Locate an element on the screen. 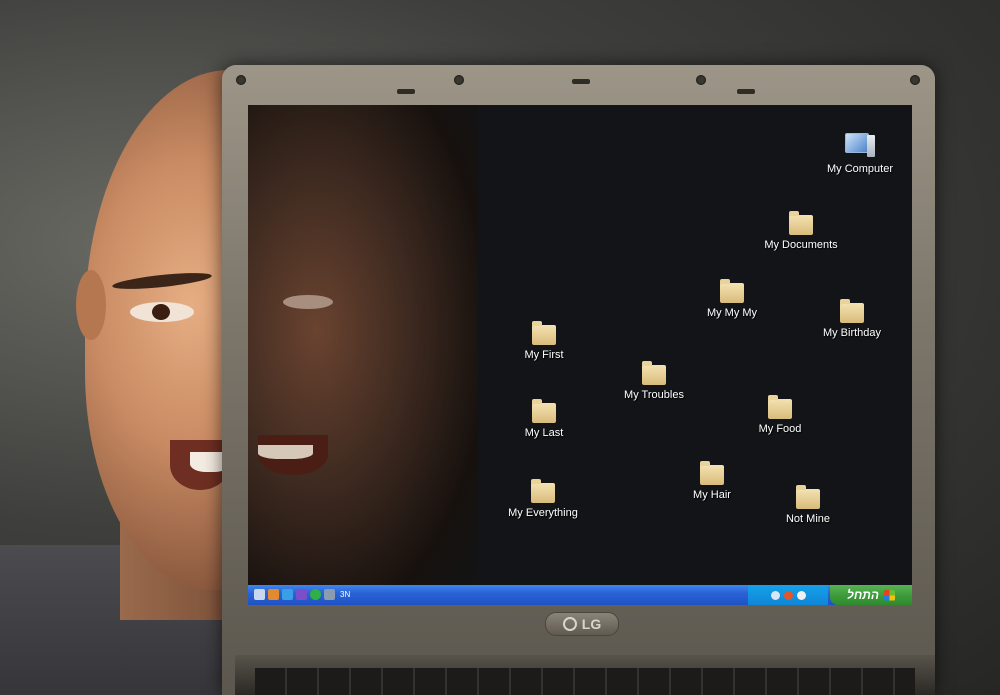 Image resolution: width=1000 pixels, height=695 pixels. desktop-icon-my-first: My First is located at coordinates (544, 341).